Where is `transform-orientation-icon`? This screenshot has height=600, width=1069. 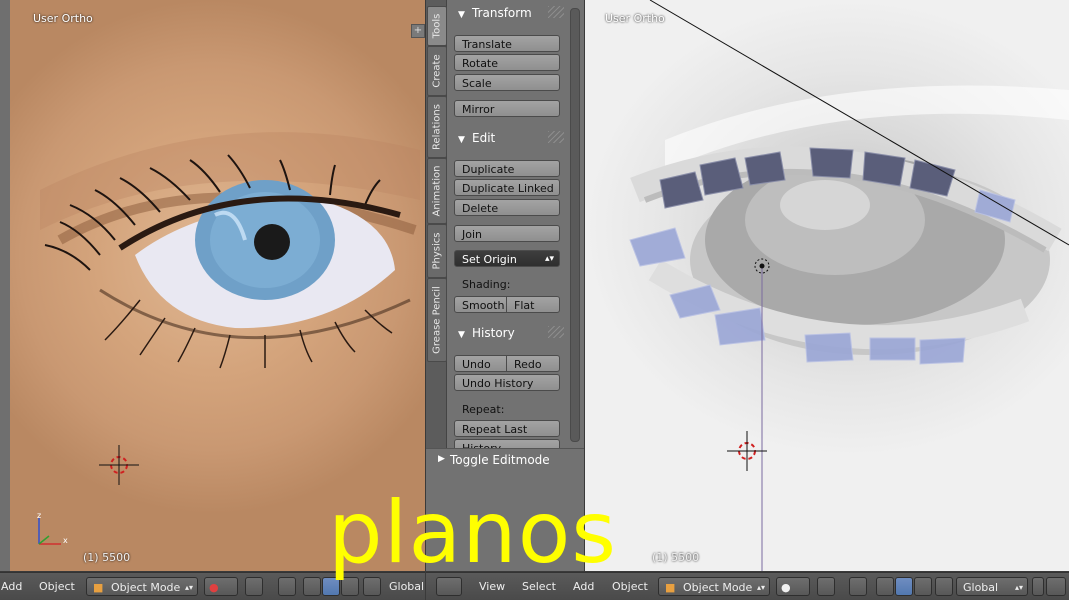 transform-orientation-icon is located at coordinates (944, 586).